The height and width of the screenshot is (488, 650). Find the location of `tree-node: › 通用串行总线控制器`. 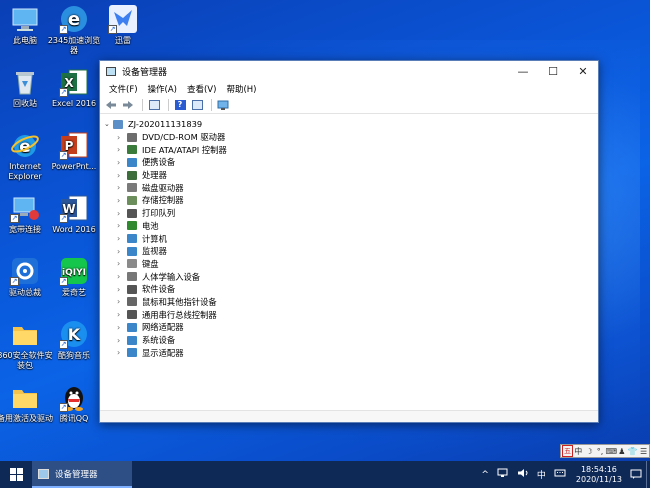

tree-node: › 通用串行总线控制器 is located at coordinates (351, 314).